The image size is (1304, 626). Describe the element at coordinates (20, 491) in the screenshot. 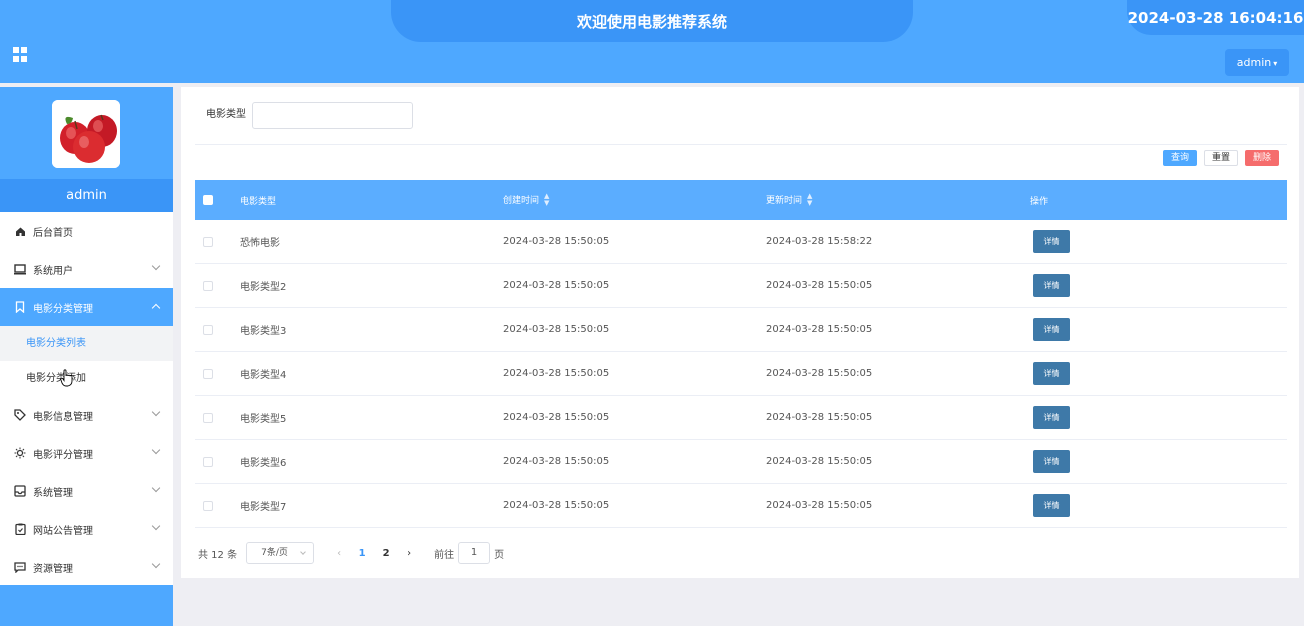

I see `inbox-icon` at that location.